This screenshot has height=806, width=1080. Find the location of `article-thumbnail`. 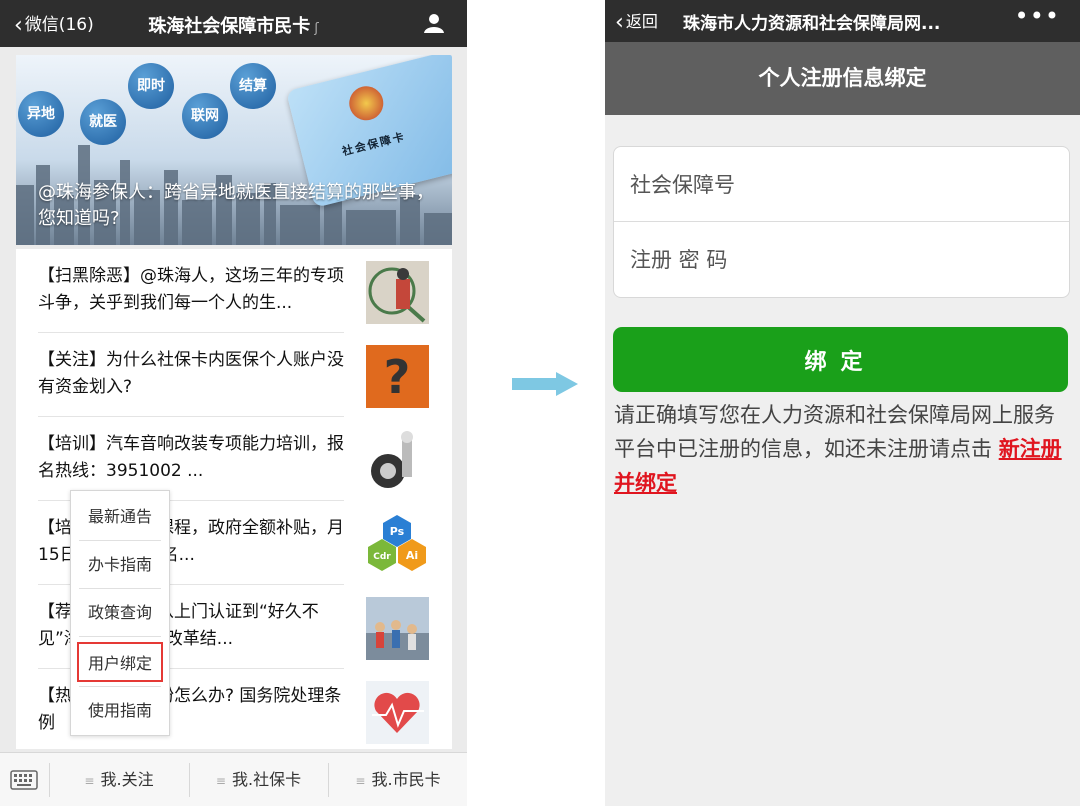

article-thumbnail is located at coordinates (397, 292).